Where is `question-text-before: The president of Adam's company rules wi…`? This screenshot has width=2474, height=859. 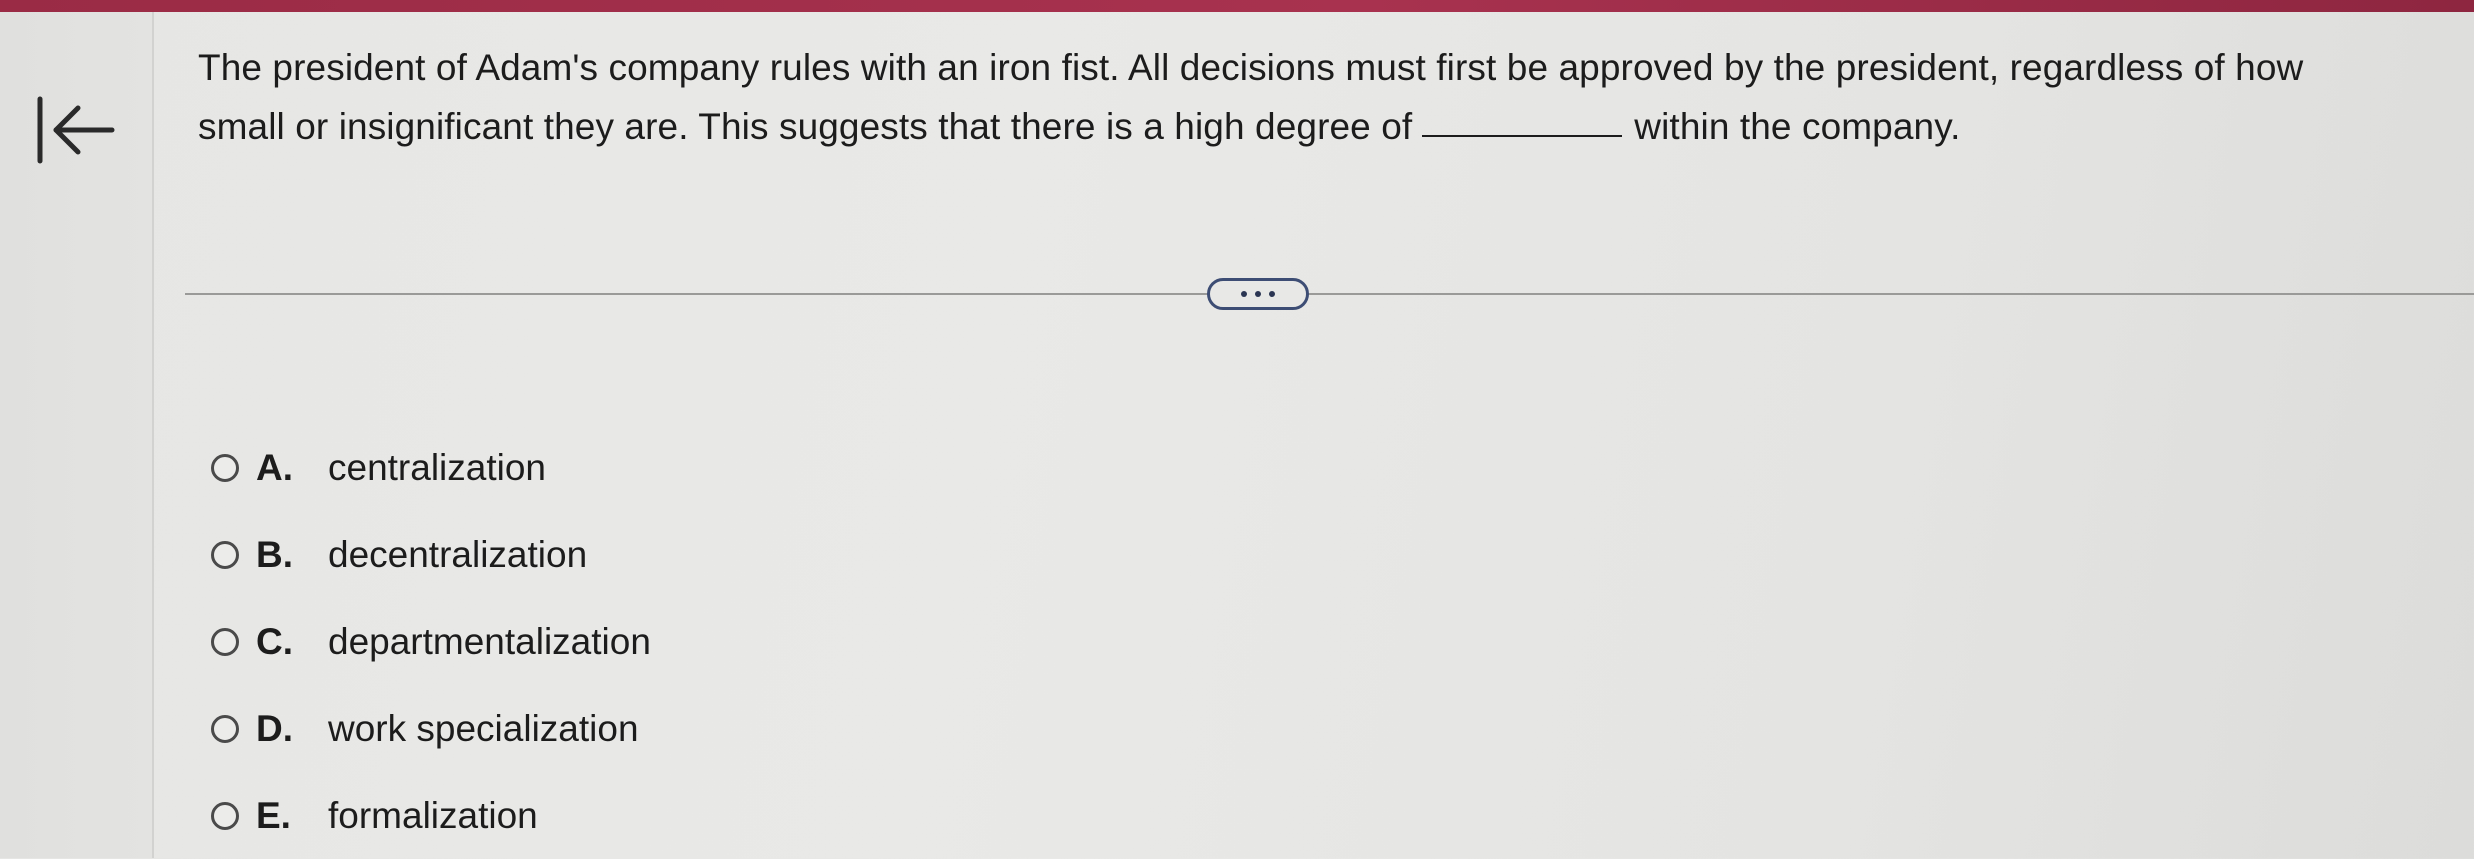 question-text-before: The president of Adam's company rules wi… is located at coordinates (1251, 97).